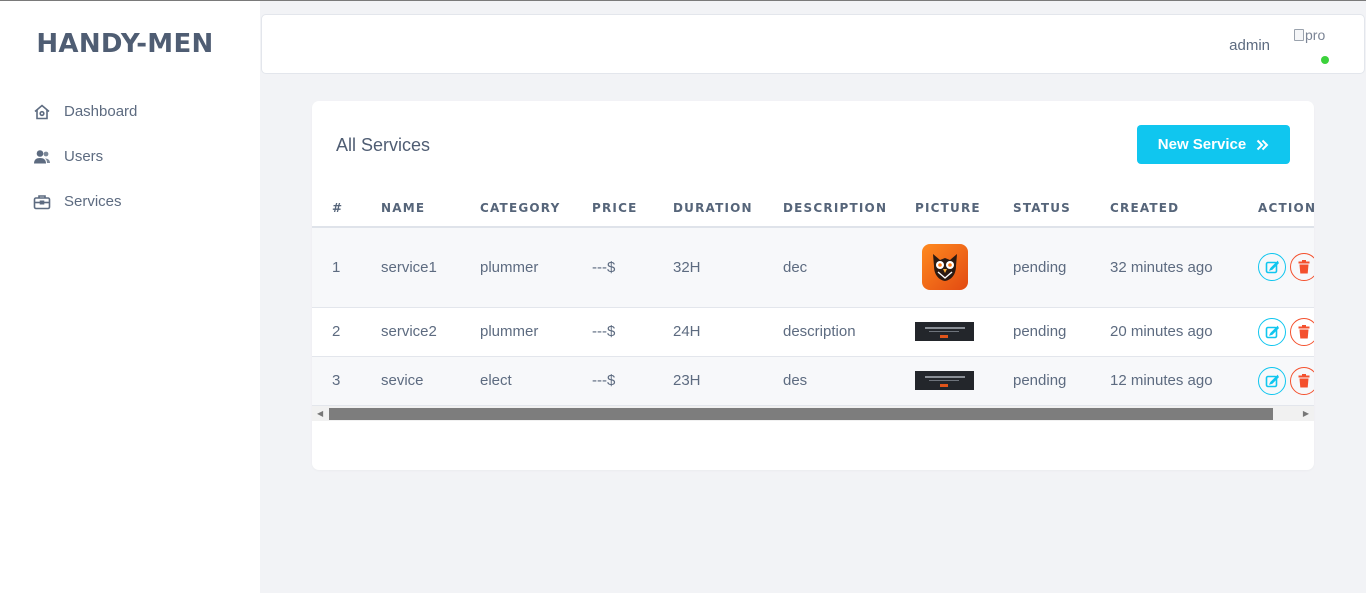 This screenshot has width=1366, height=593. What do you see at coordinates (829, 208) in the screenshot?
I see `column-header-description: DESCRIPTION` at bounding box center [829, 208].